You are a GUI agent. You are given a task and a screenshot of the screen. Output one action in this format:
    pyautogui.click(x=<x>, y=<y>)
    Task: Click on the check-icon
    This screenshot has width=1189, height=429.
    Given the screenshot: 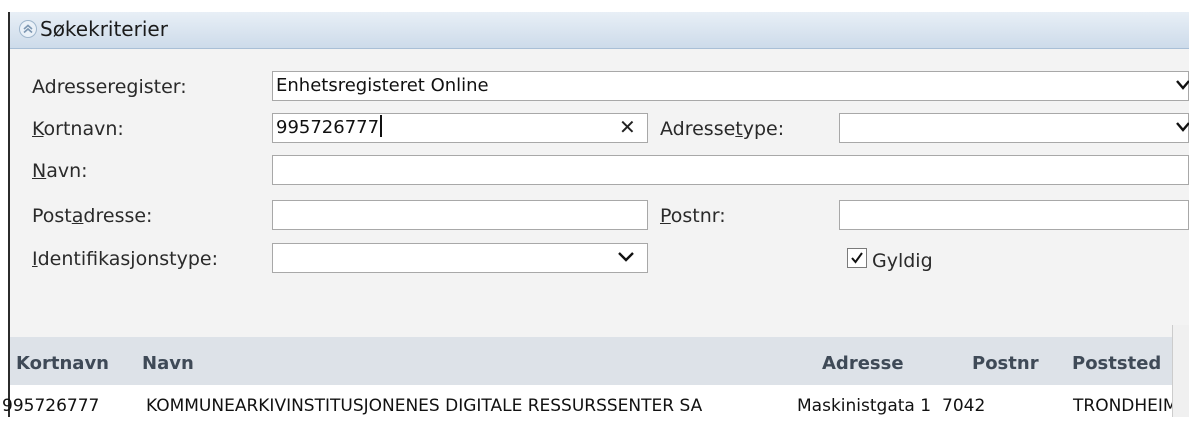 What is the action you would take?
    pyautogui.click(x=857, y=258)
    